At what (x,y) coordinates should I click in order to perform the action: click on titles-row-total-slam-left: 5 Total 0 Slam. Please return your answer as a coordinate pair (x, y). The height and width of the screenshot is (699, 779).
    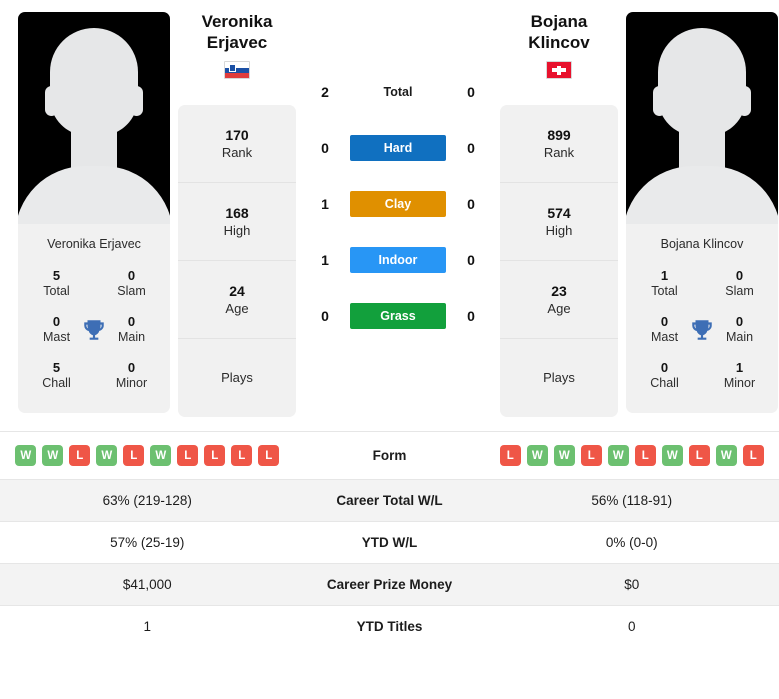
    Looking at the image, I should click on (94, 284).